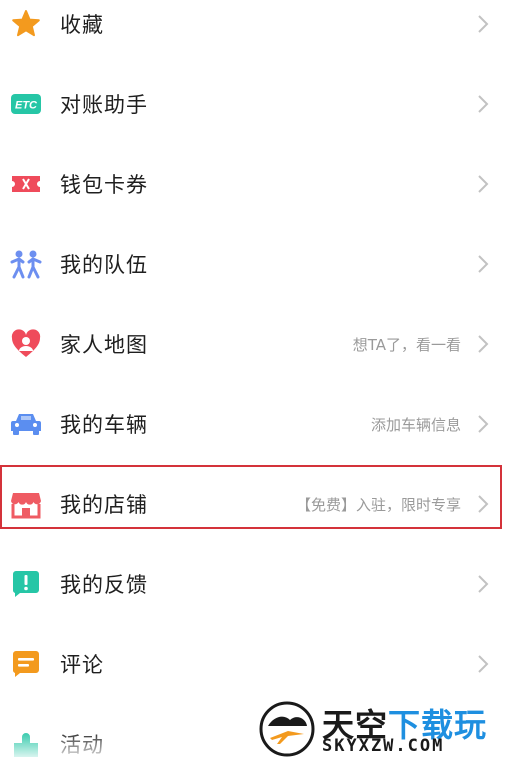 The image size is (505, 784). What do you see at coordinates (252, 584) in the screenshot?
I see `menu-item-my-feedback: 我的反馈` at bounding box center [252, 584].